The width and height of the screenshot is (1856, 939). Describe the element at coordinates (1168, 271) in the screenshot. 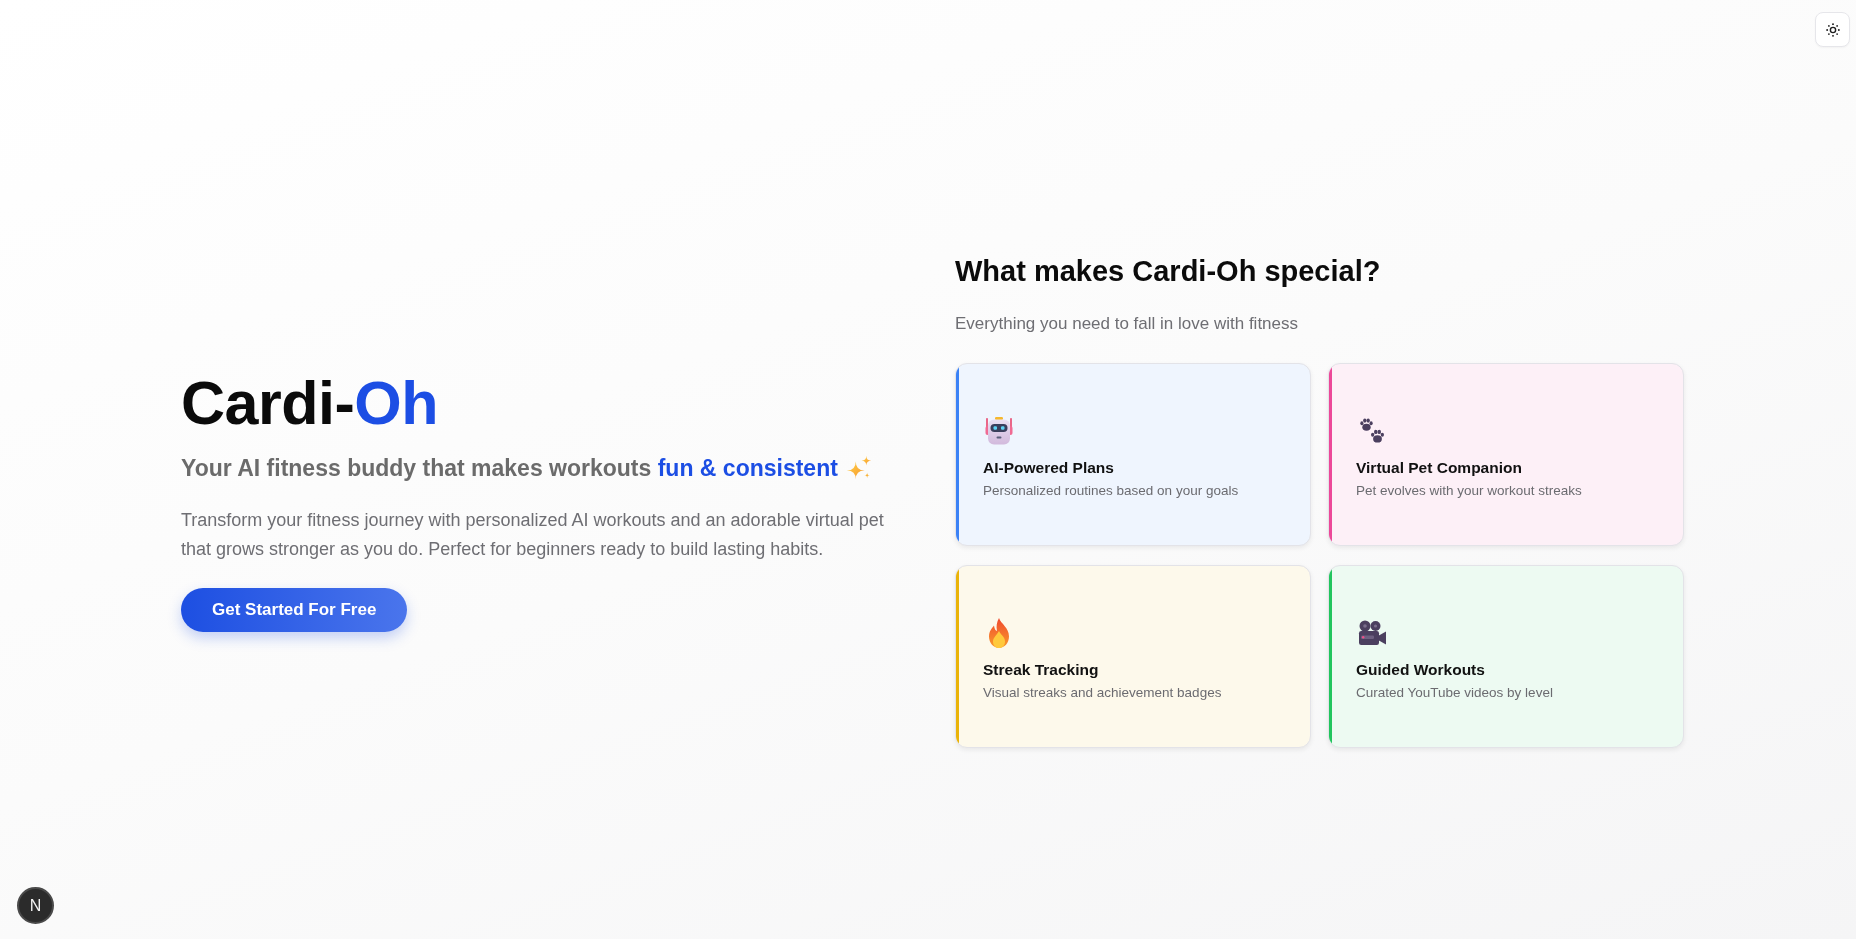

I see `features-heading: What makes Cardi-Oh special?` at that location.